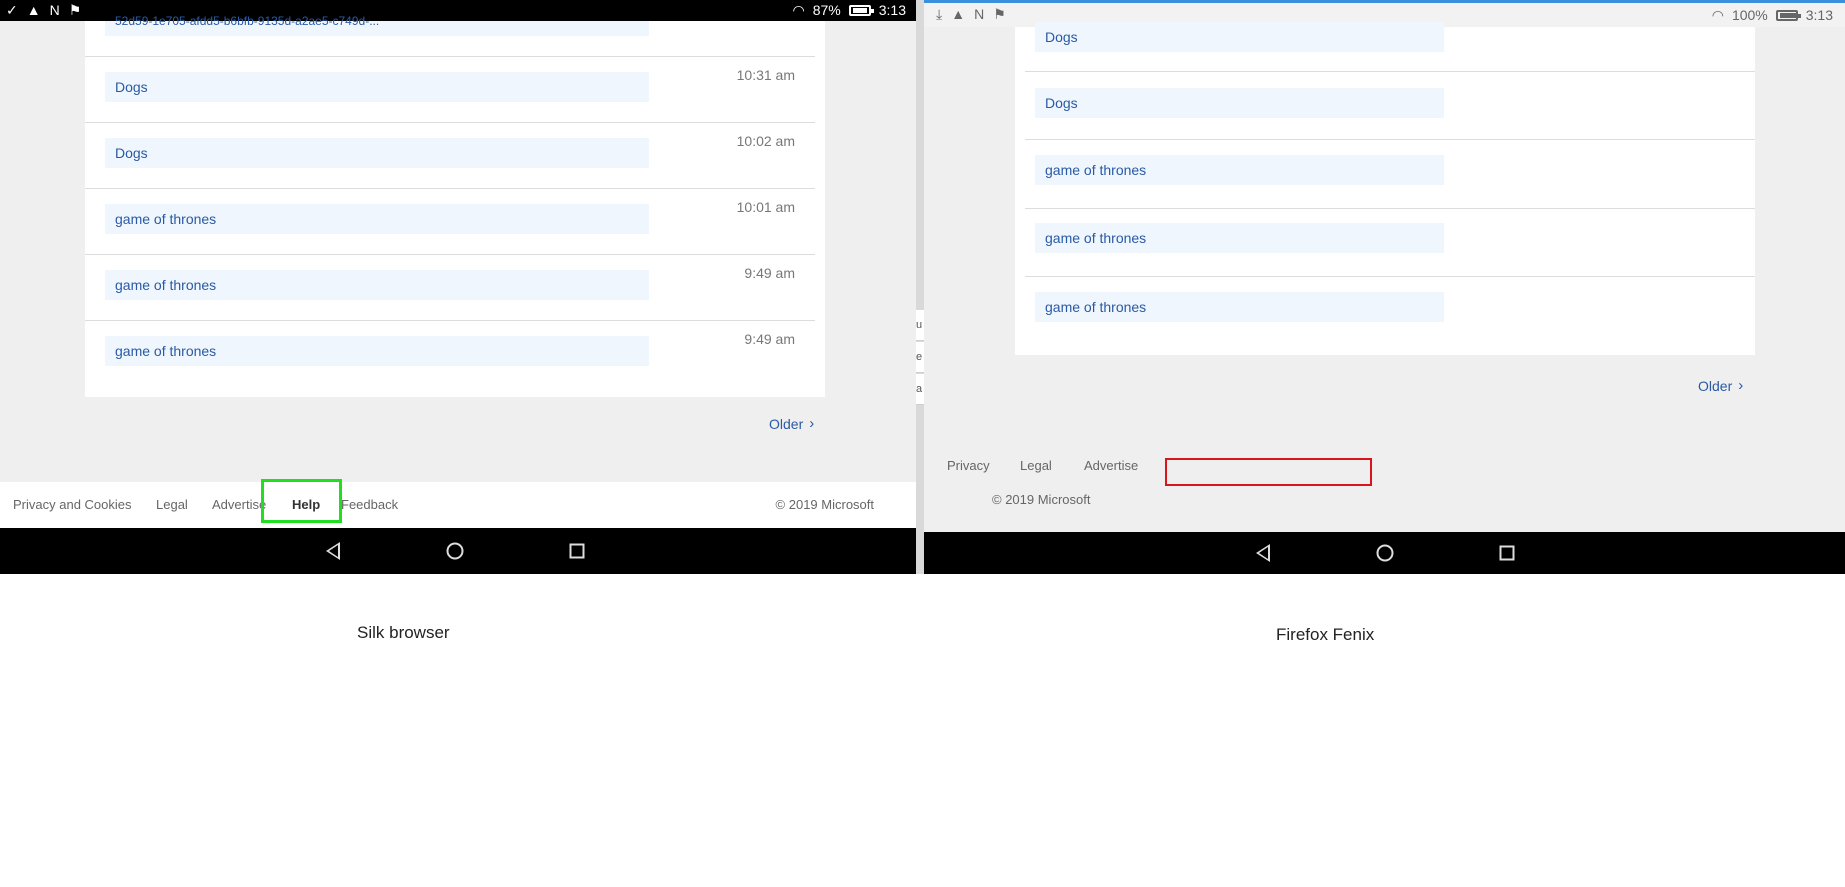  What do you see at coordinates (12, 10) in the screenshot?
I see `check-icon: ✓` at bounding box center [12, 10].